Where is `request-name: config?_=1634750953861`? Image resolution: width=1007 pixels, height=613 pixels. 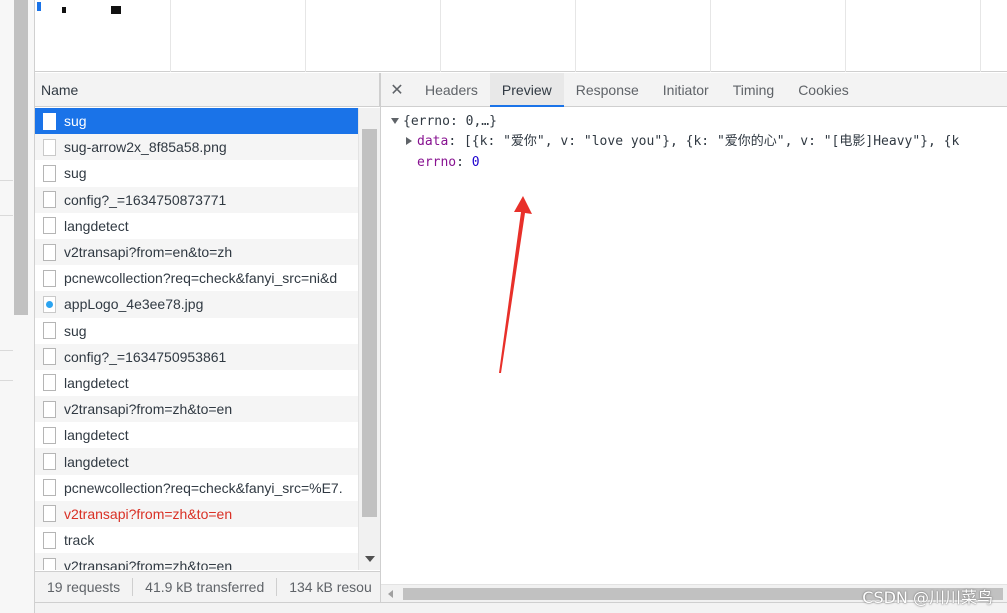
request-name: config?_=1634750953861 is located at coordinates (145, 356).